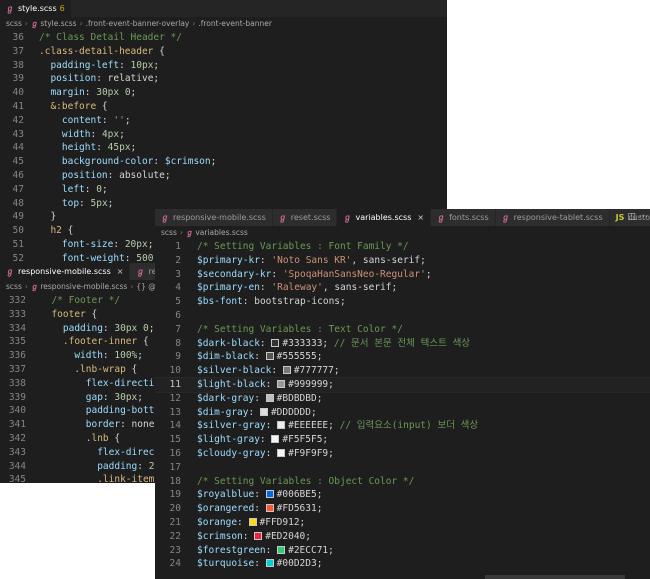 The image size is (650, 579). I want to click on breadcrumb-item: {} @media, so click(145, 286).